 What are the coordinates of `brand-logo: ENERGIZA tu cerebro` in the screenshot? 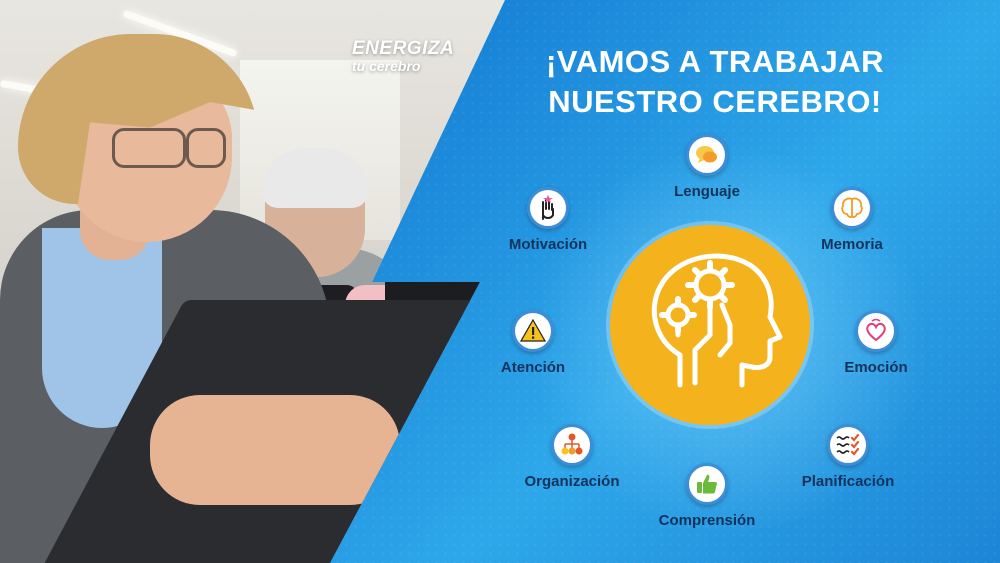 It's located at (403, 56).